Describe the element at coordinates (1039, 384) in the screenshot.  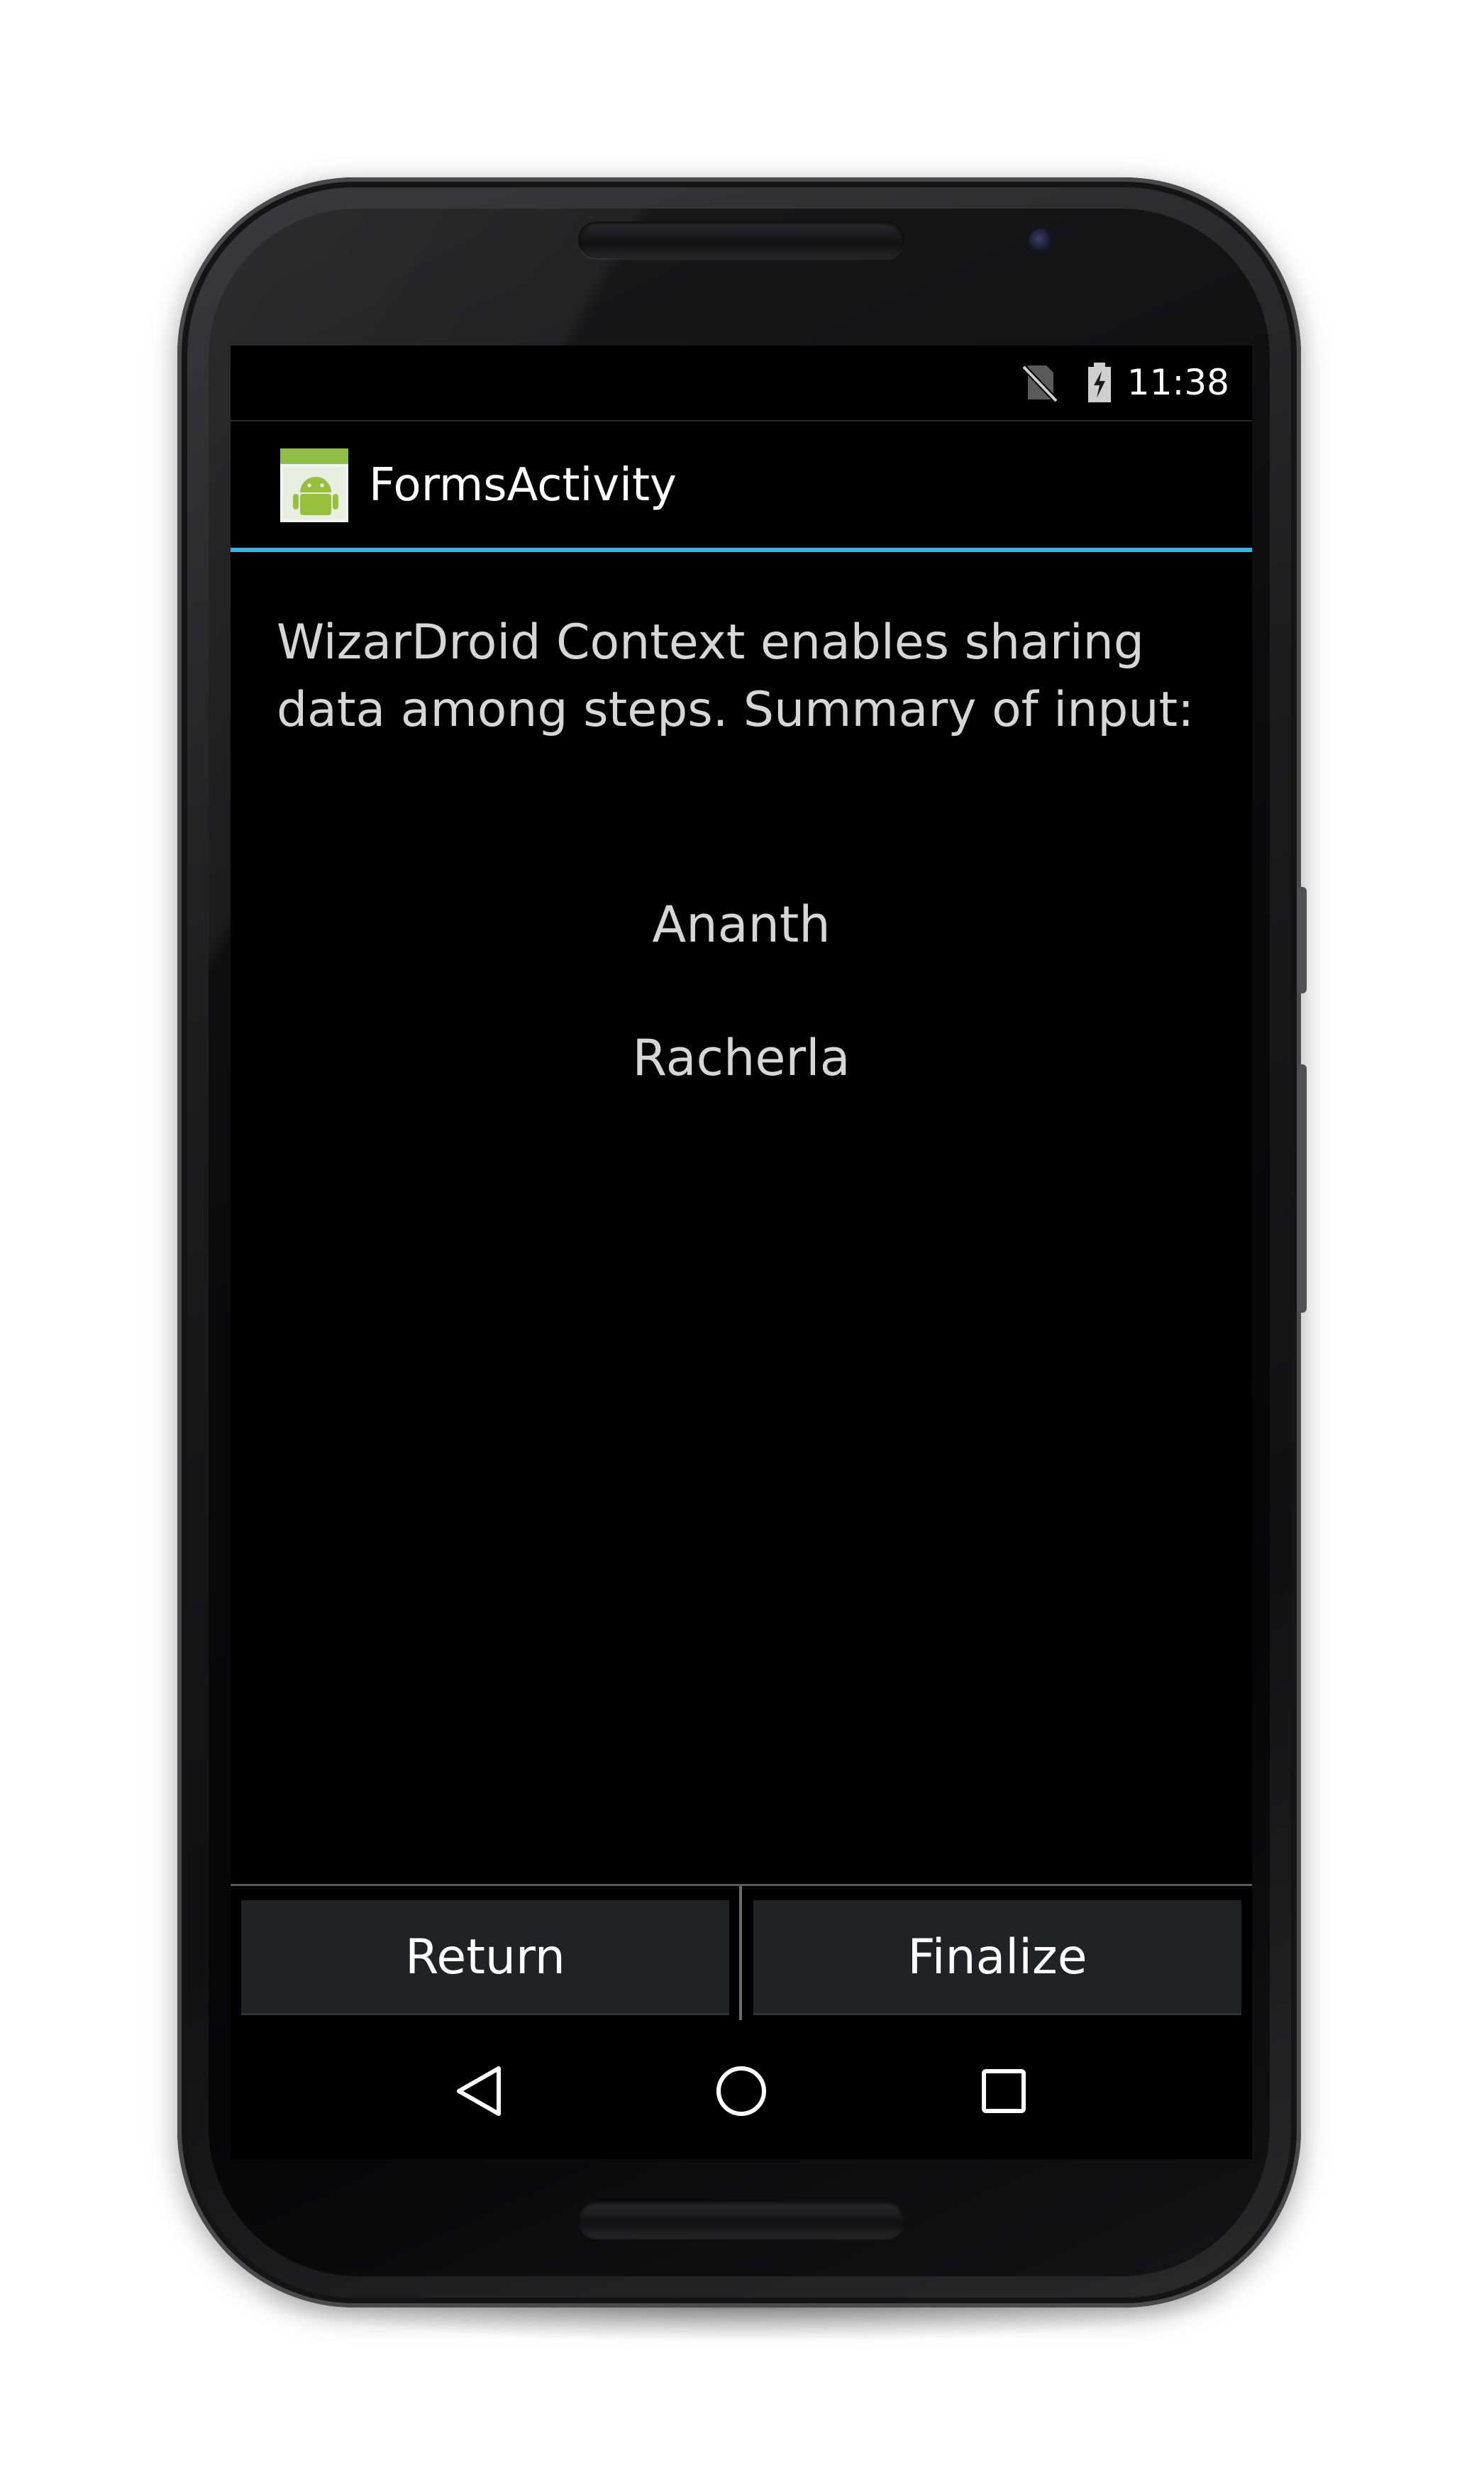
I see `no-sim-icon` at that location.